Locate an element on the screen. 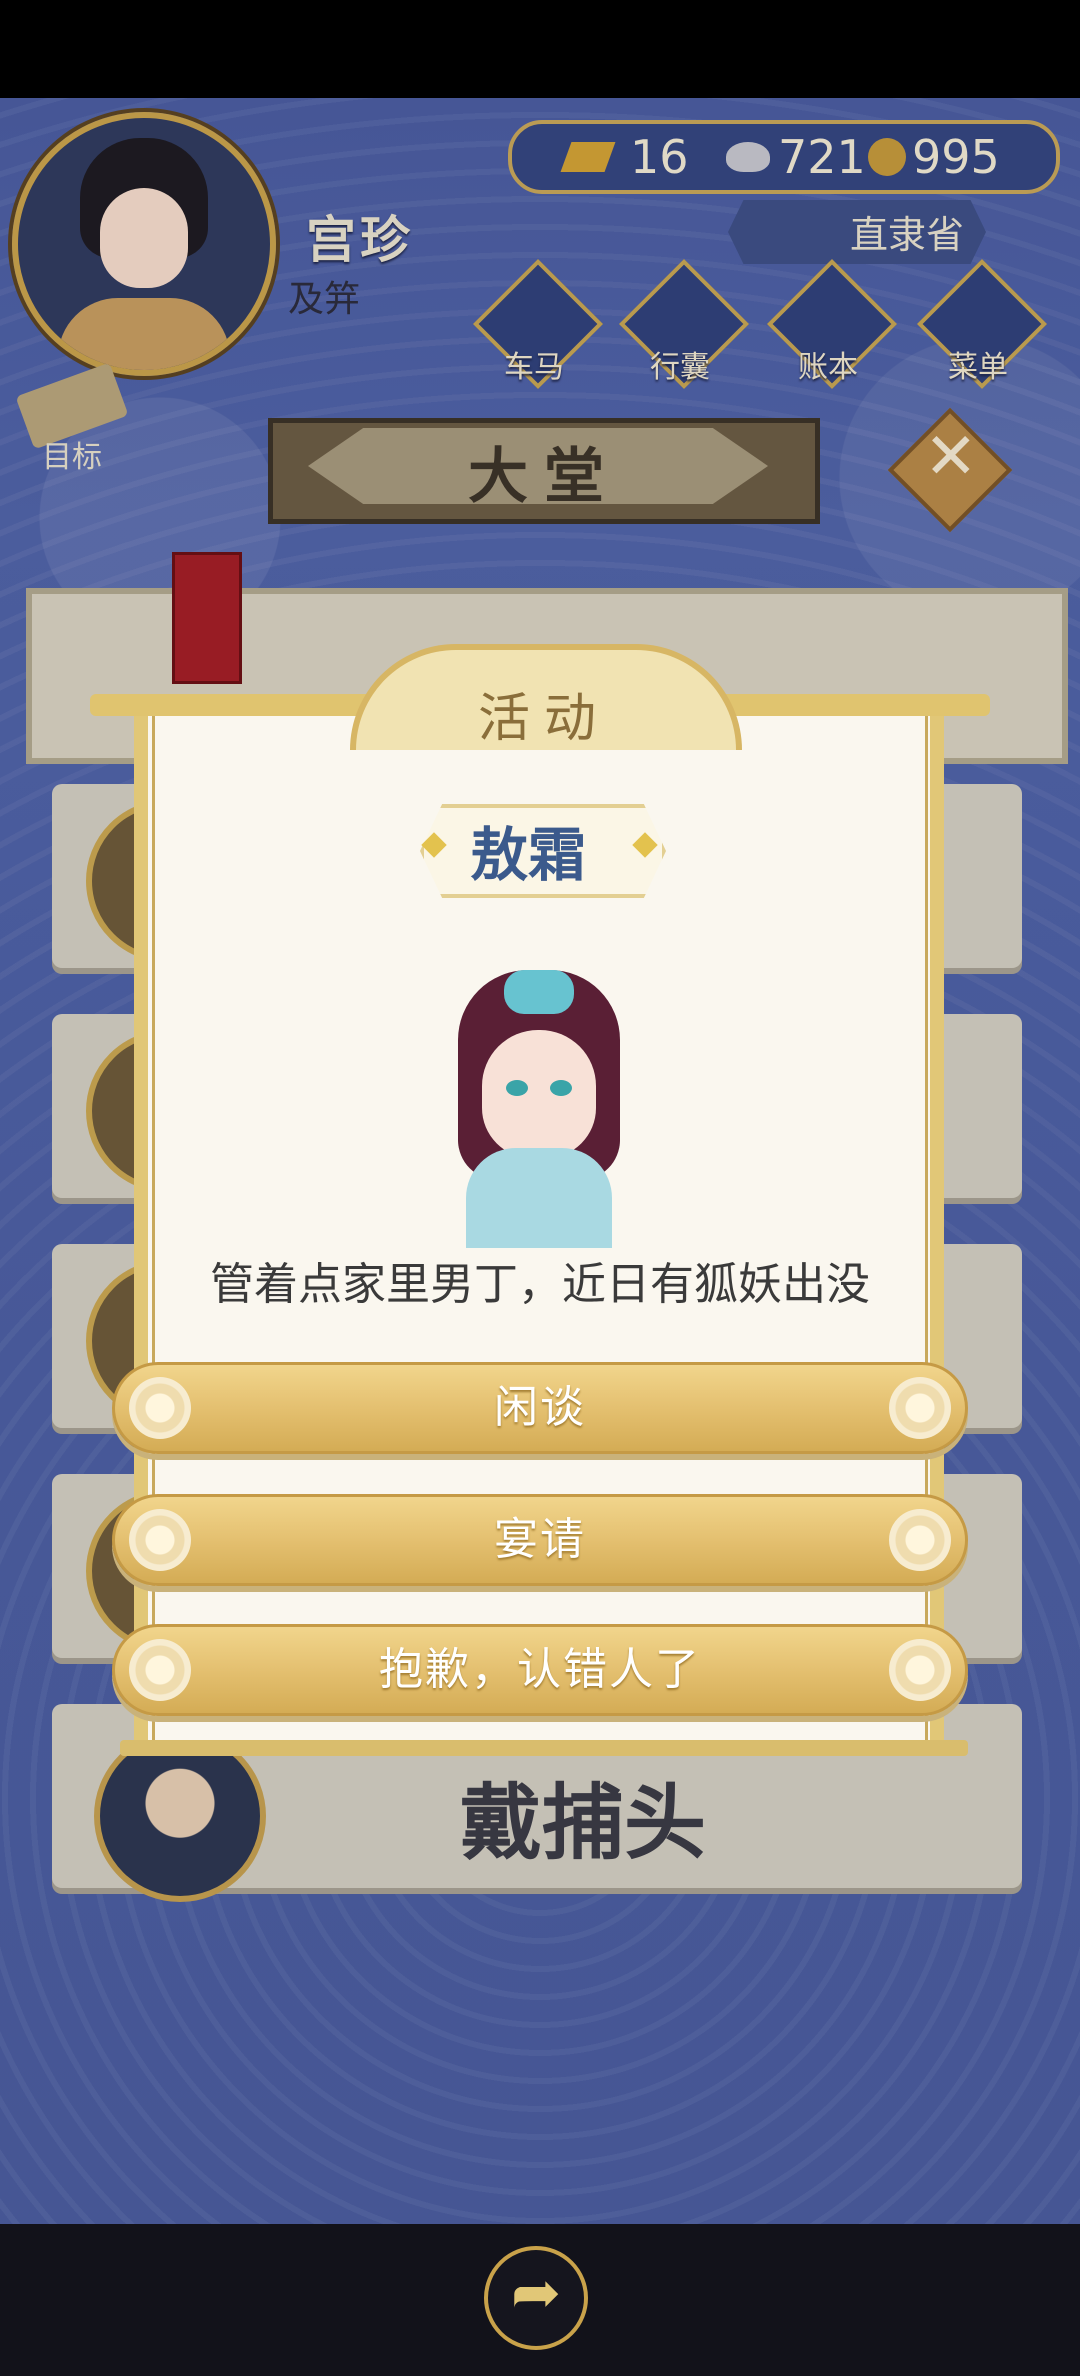 The image size is (1080, 2376). npc-hair-bow is located at coordinates (539, 992).